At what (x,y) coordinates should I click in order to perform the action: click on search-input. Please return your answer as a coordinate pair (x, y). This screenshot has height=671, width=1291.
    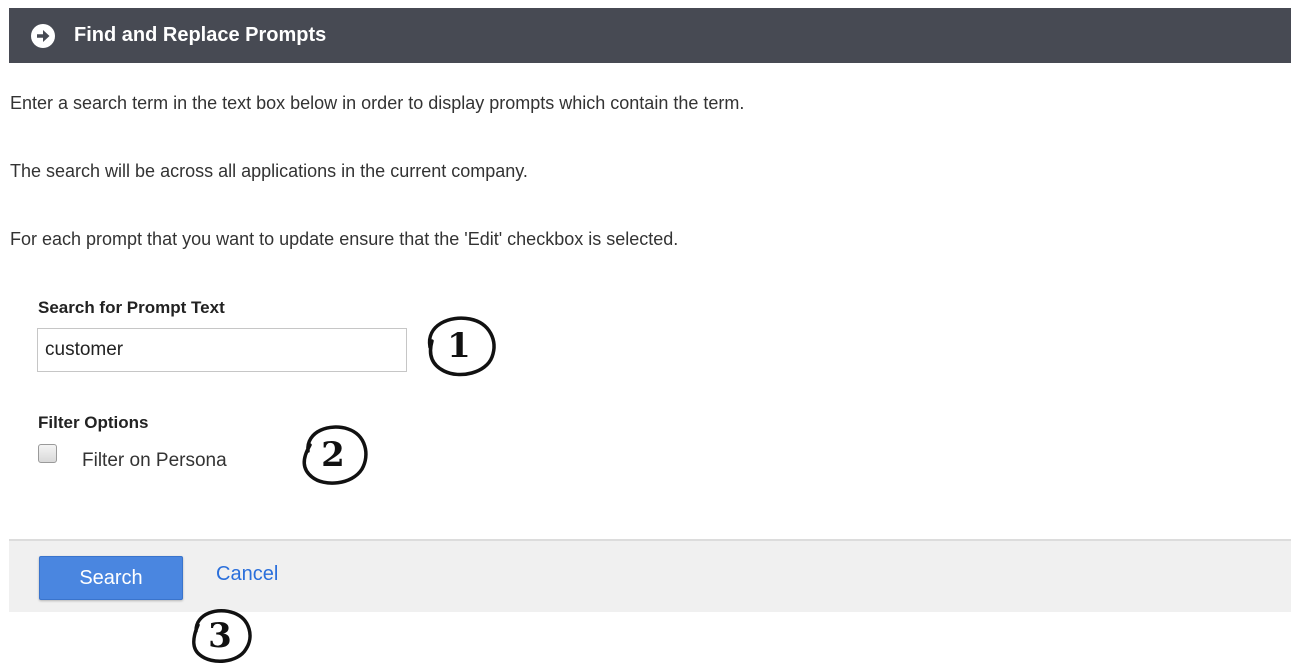
    Looking at the image, I should click on (222, 350).